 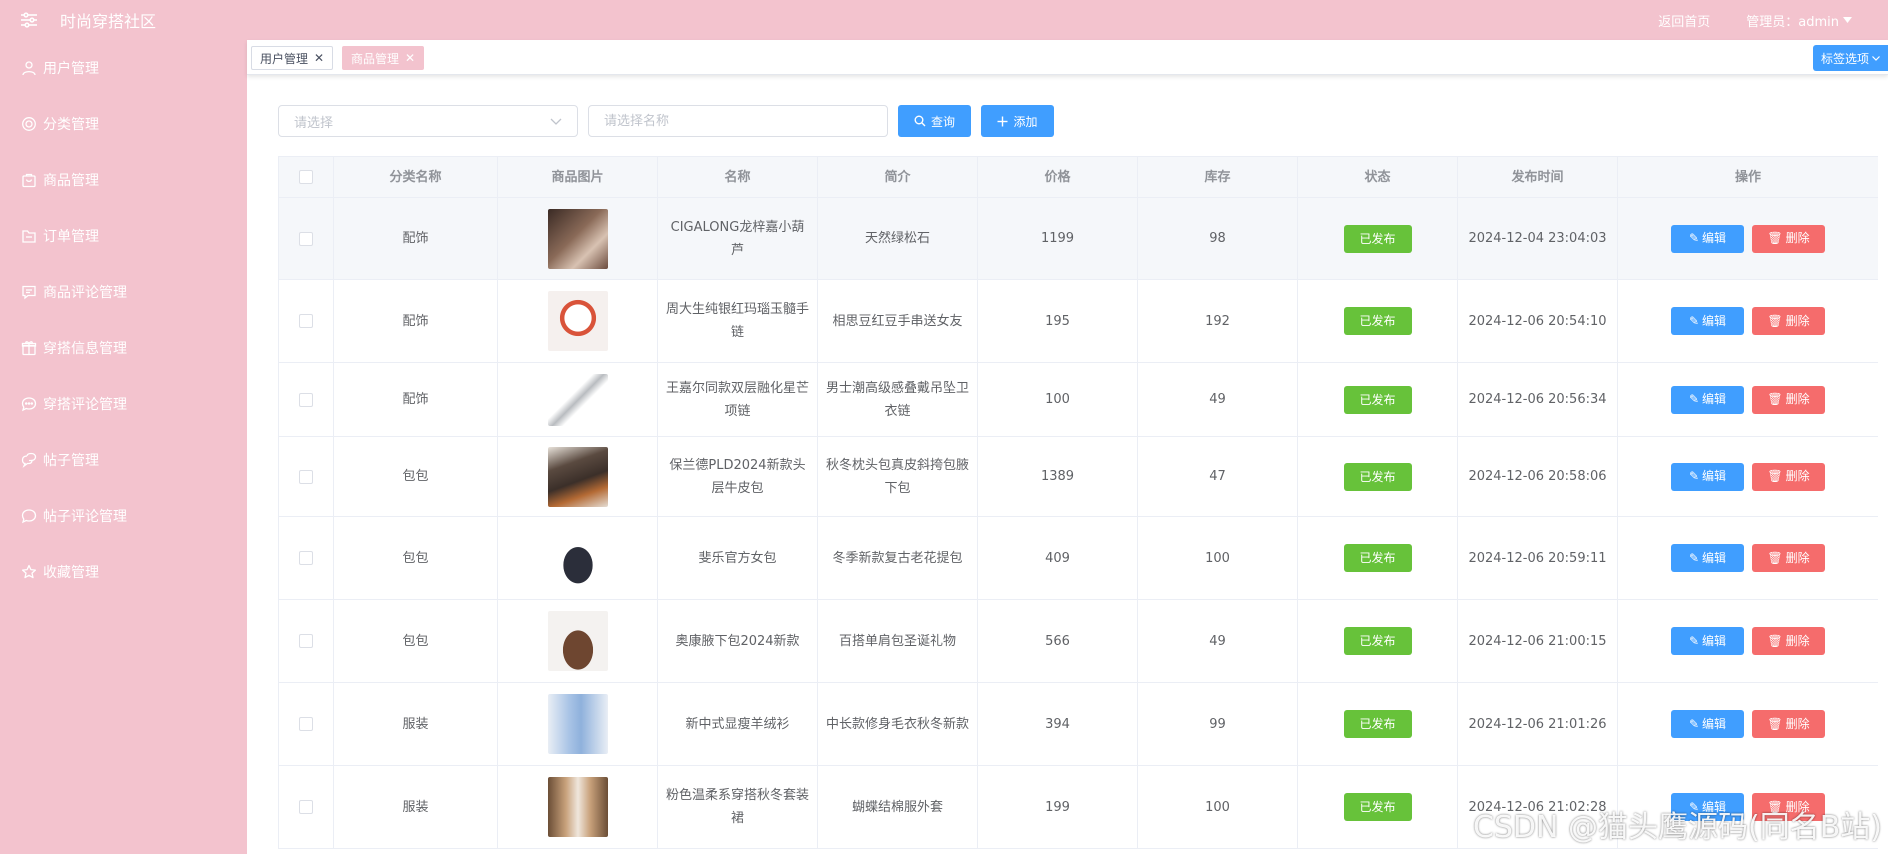 What do you see at coordinates (1057, 724) in the screenshot?
I see `cell-price: 394` at bounding box center [1057, 724].